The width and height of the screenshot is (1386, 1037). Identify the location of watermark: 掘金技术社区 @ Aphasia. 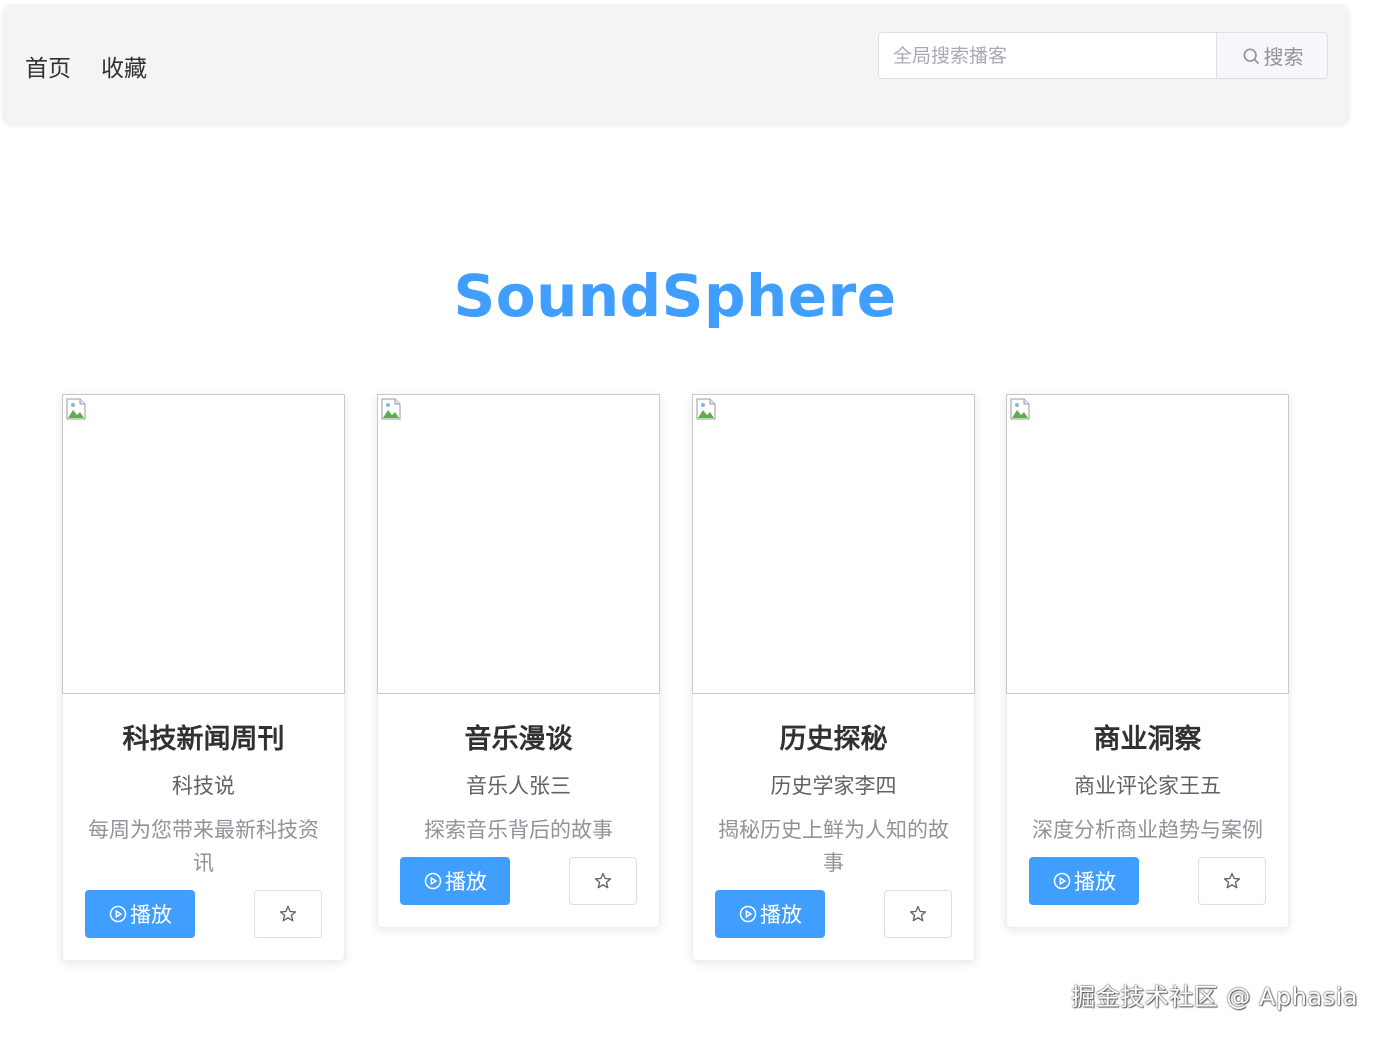
(1214, 997).